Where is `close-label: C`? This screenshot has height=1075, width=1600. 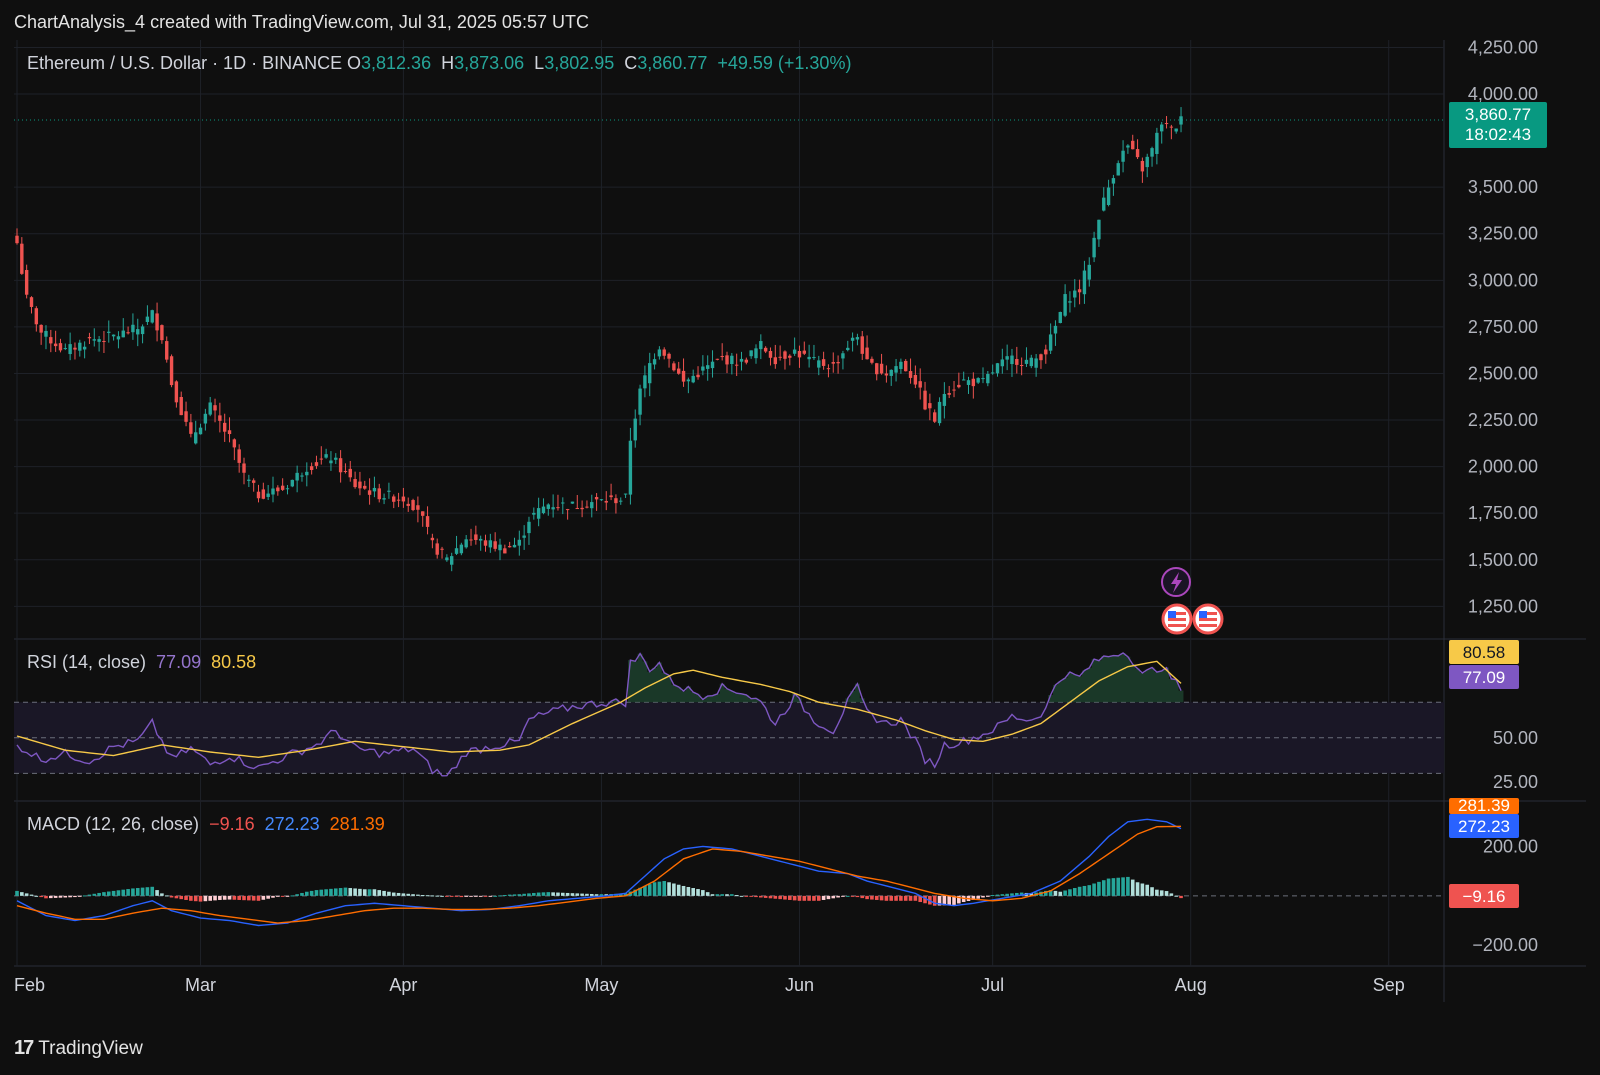
close-label: C is located at coordinates (630, 63).